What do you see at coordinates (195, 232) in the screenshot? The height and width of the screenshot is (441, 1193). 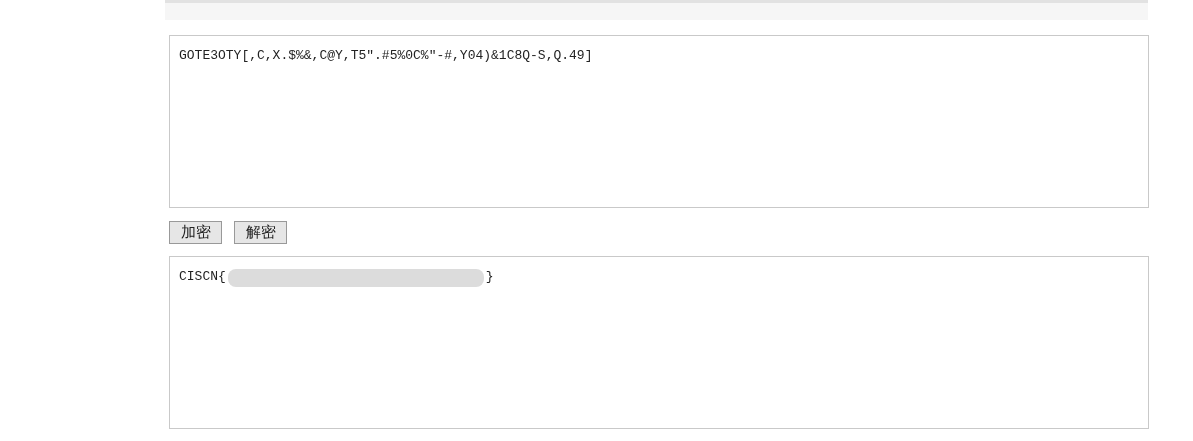 I see `action-button: 加密` at bounding box center [195, 232].